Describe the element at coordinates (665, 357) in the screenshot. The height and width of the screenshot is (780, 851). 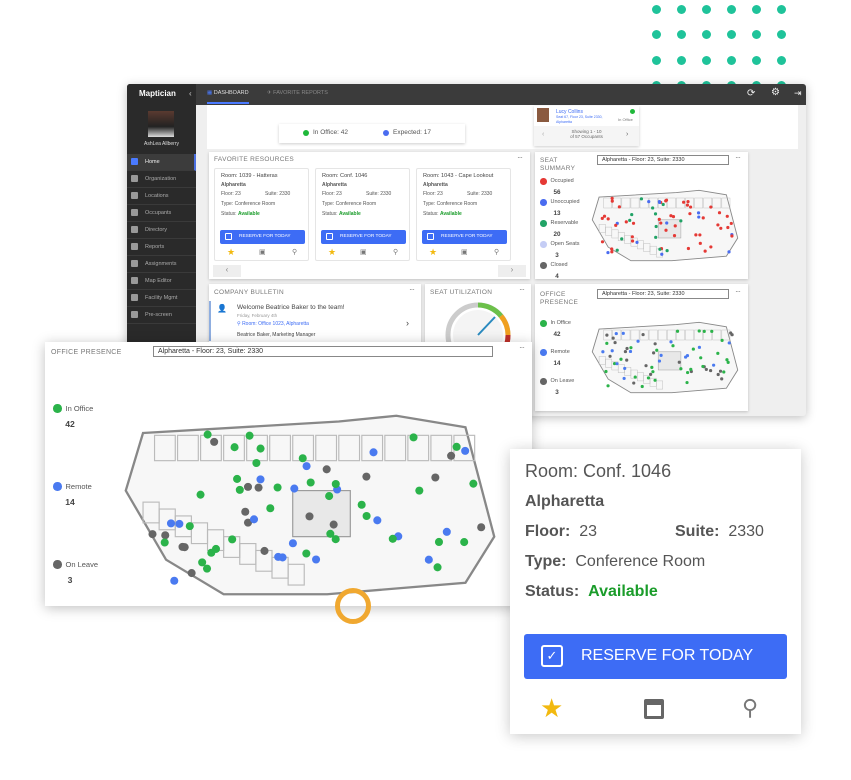
I see `presence-floor-plan-small` at that location.